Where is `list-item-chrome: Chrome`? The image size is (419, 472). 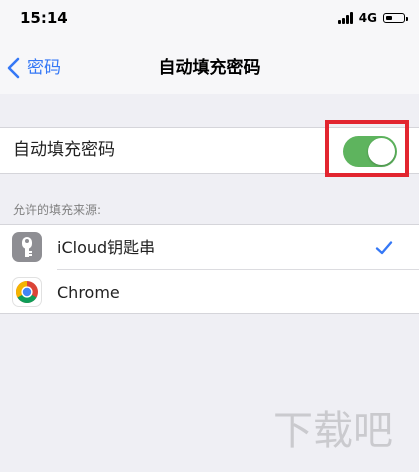 list-item-chrome: Chrome is located at coordinates (209, 292).